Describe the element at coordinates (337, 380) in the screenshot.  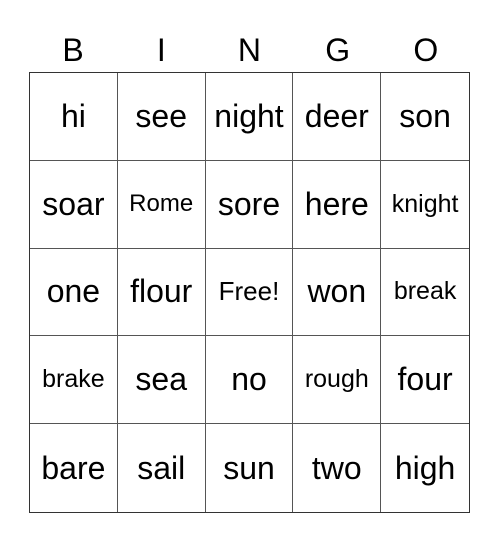
I see `bingo-cell: rough` at that location.